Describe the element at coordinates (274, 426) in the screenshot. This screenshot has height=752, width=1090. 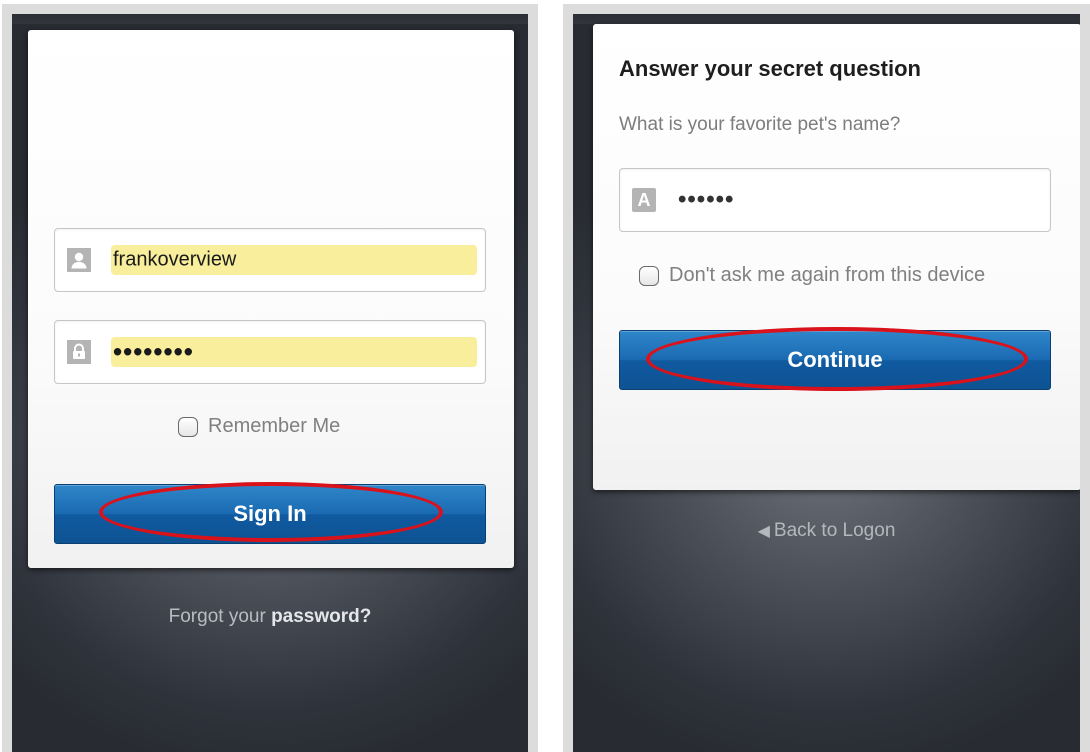
I see `remember-me-label: Remember Me` at that location.